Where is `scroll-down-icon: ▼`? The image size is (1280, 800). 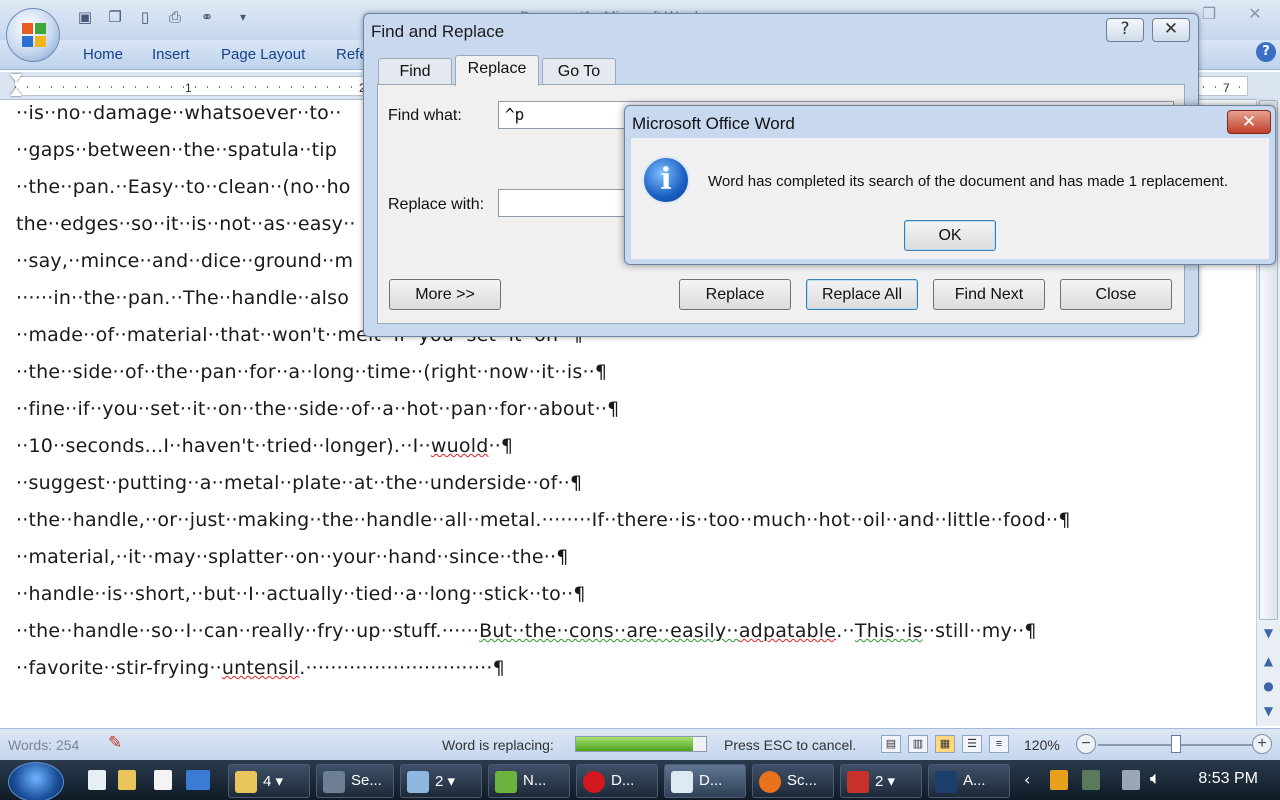 scroll-down-icon: ▼ is located at coordinates (1268, 633).